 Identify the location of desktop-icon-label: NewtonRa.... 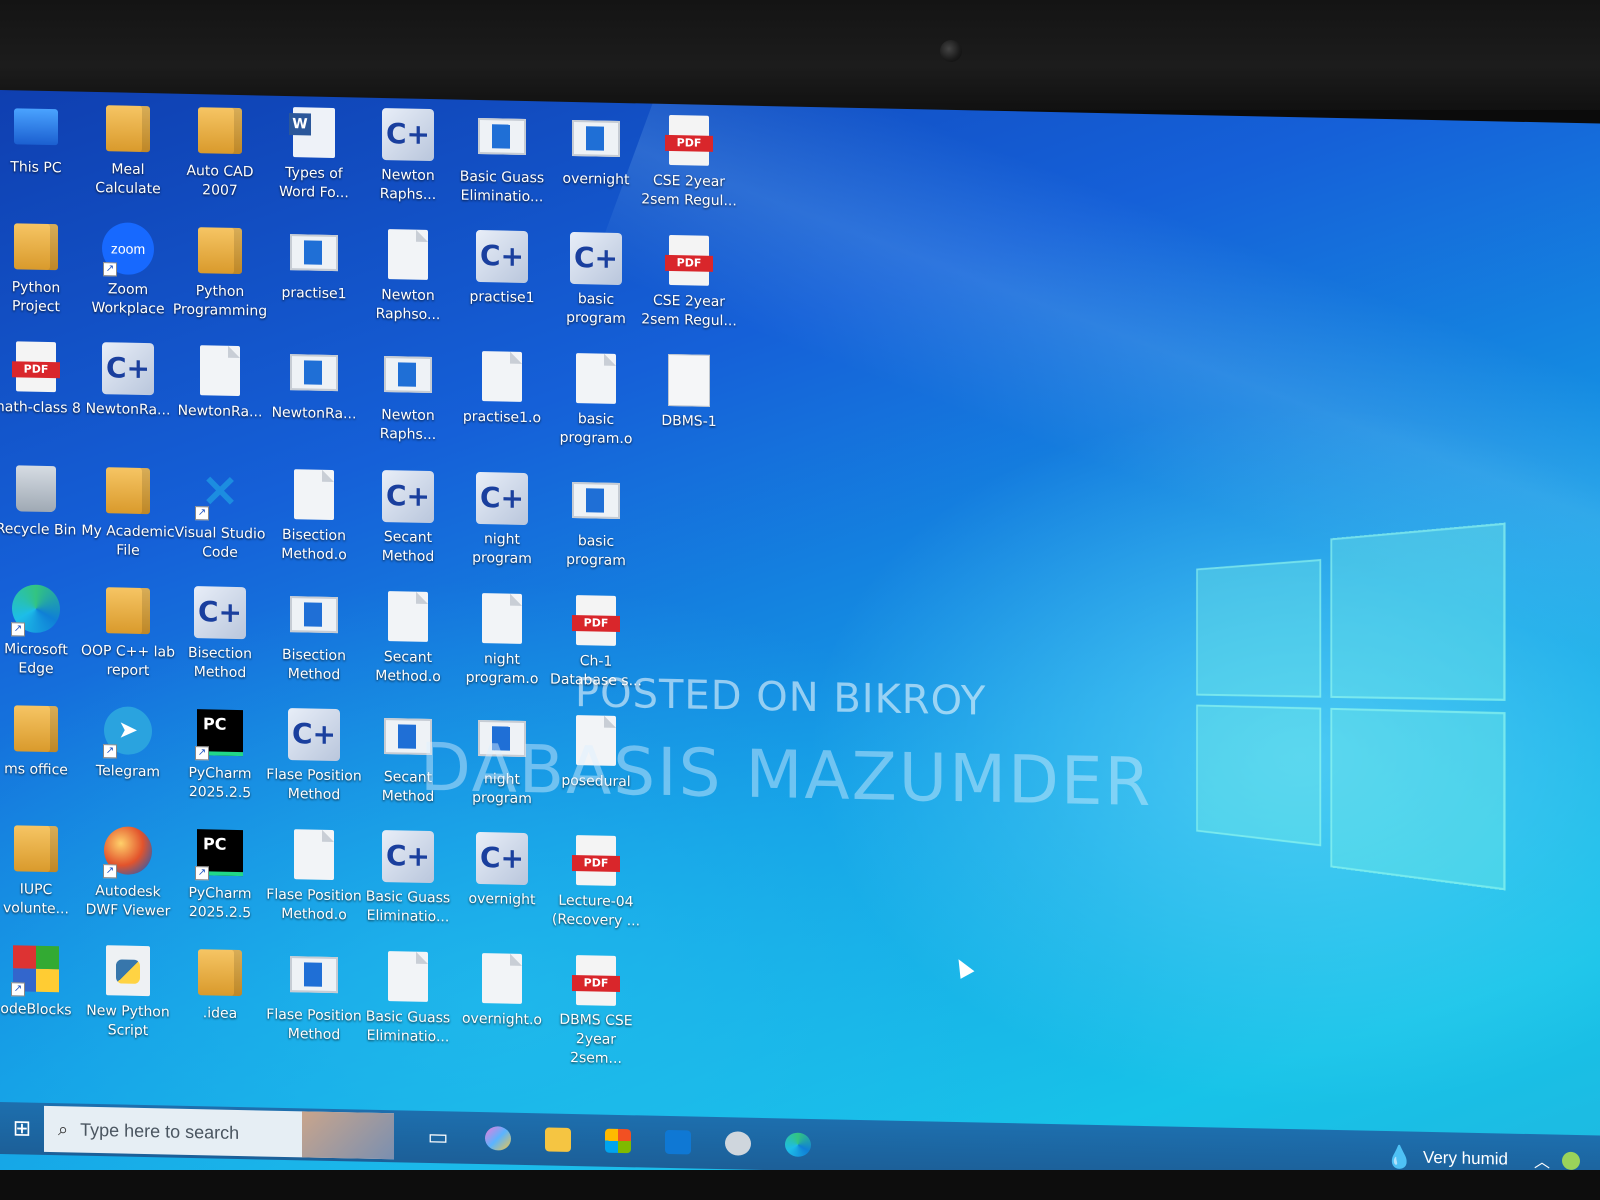
(220, 411).